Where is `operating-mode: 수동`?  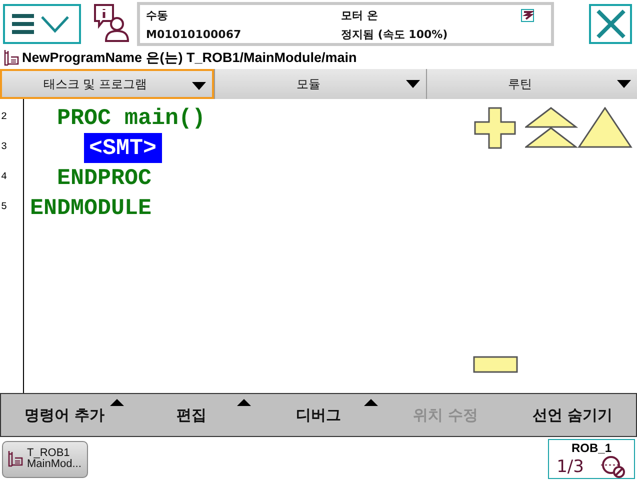 operating-mode: 수동 is located at coordinates (157, 16).